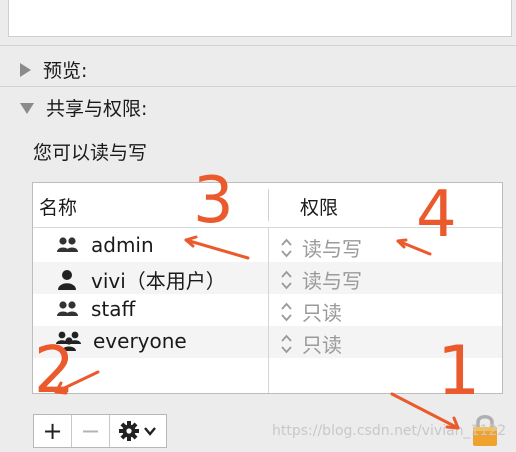 This screenshot has width=516, height=452. Describe the element at coordinates (436, 215) in the screenshot. I see `annotation-number-4: 4` at that location.